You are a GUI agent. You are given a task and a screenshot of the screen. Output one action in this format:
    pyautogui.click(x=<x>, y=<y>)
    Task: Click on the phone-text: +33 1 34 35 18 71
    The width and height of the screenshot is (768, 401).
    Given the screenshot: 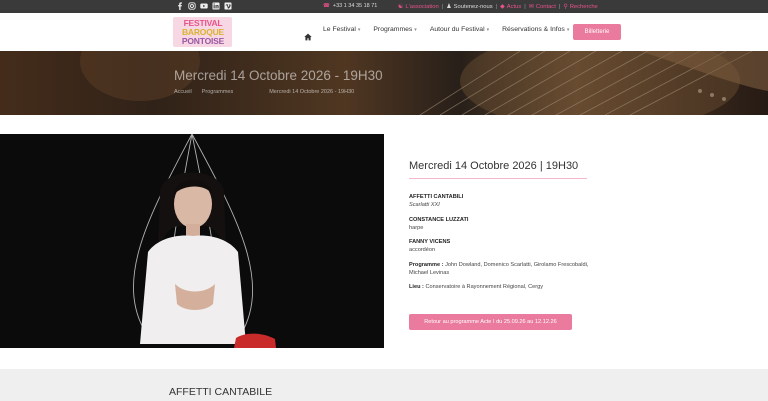 What is the action you would take?
    pyautogui.click(x=355, y=6)
    